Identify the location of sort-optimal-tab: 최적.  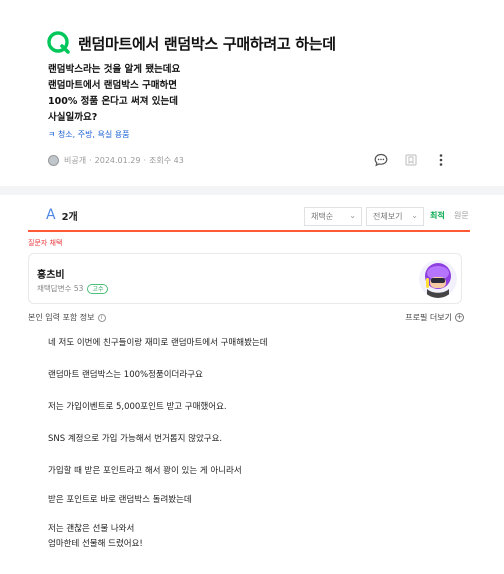
(437, 215).